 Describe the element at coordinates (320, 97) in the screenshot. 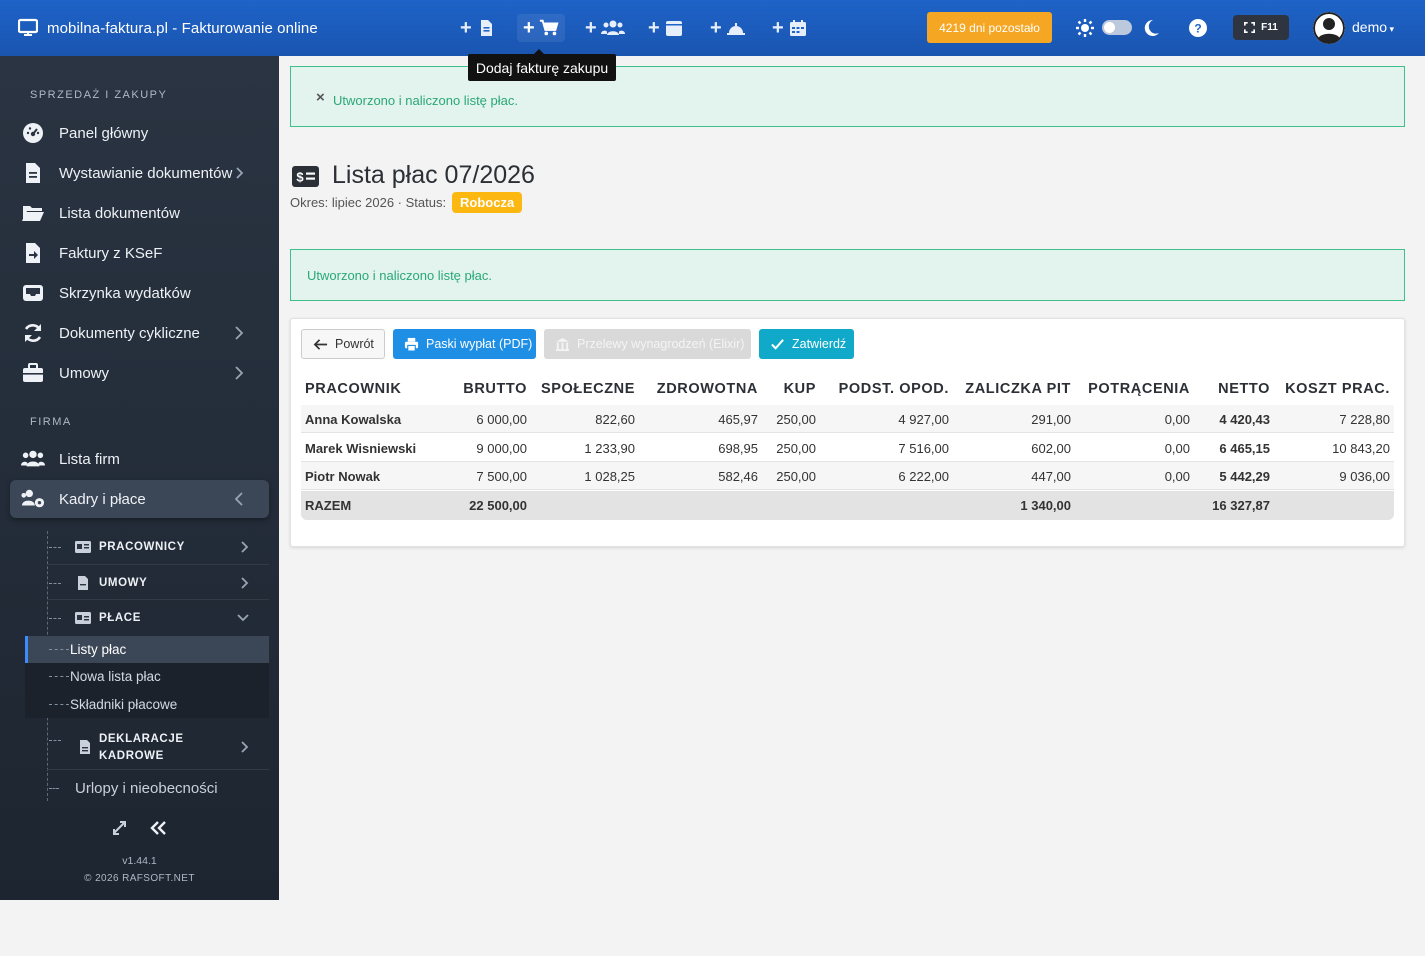

I see `close-icon: ×` at that location.